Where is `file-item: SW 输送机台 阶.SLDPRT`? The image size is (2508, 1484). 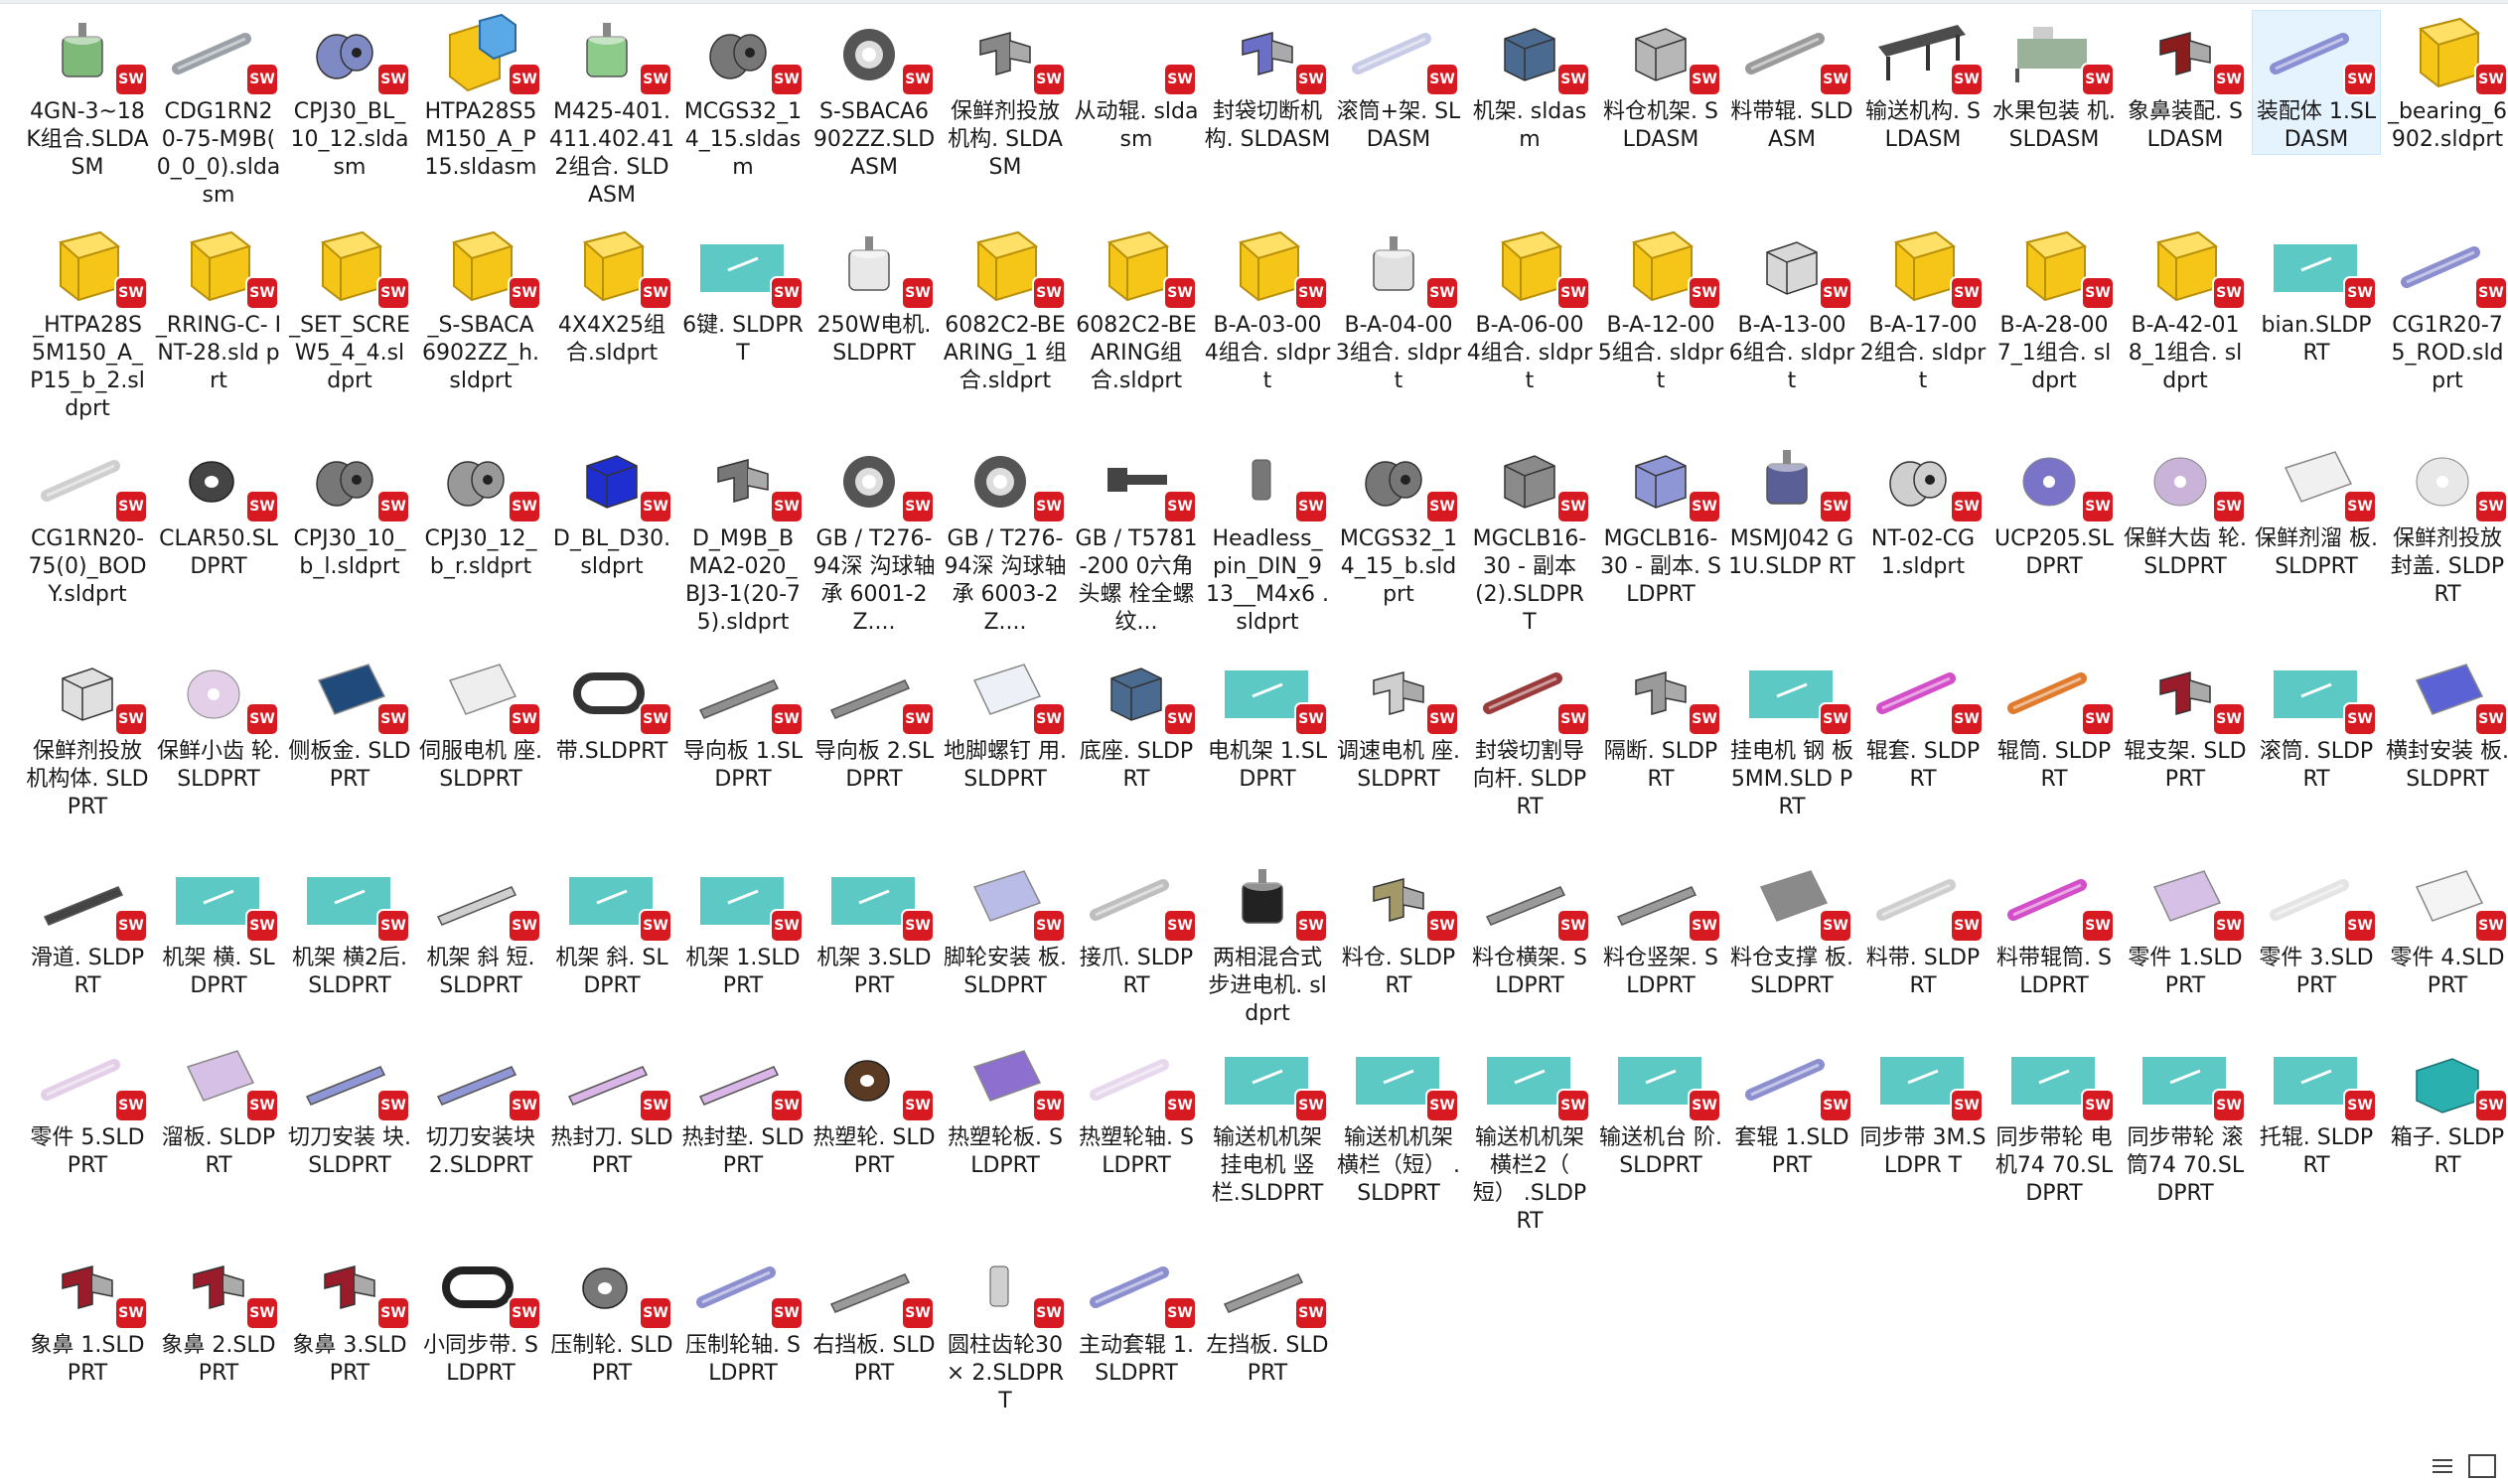 file-item: SW 输送机台 阶.SLDPRT is located at coordinates (1660, 1108).